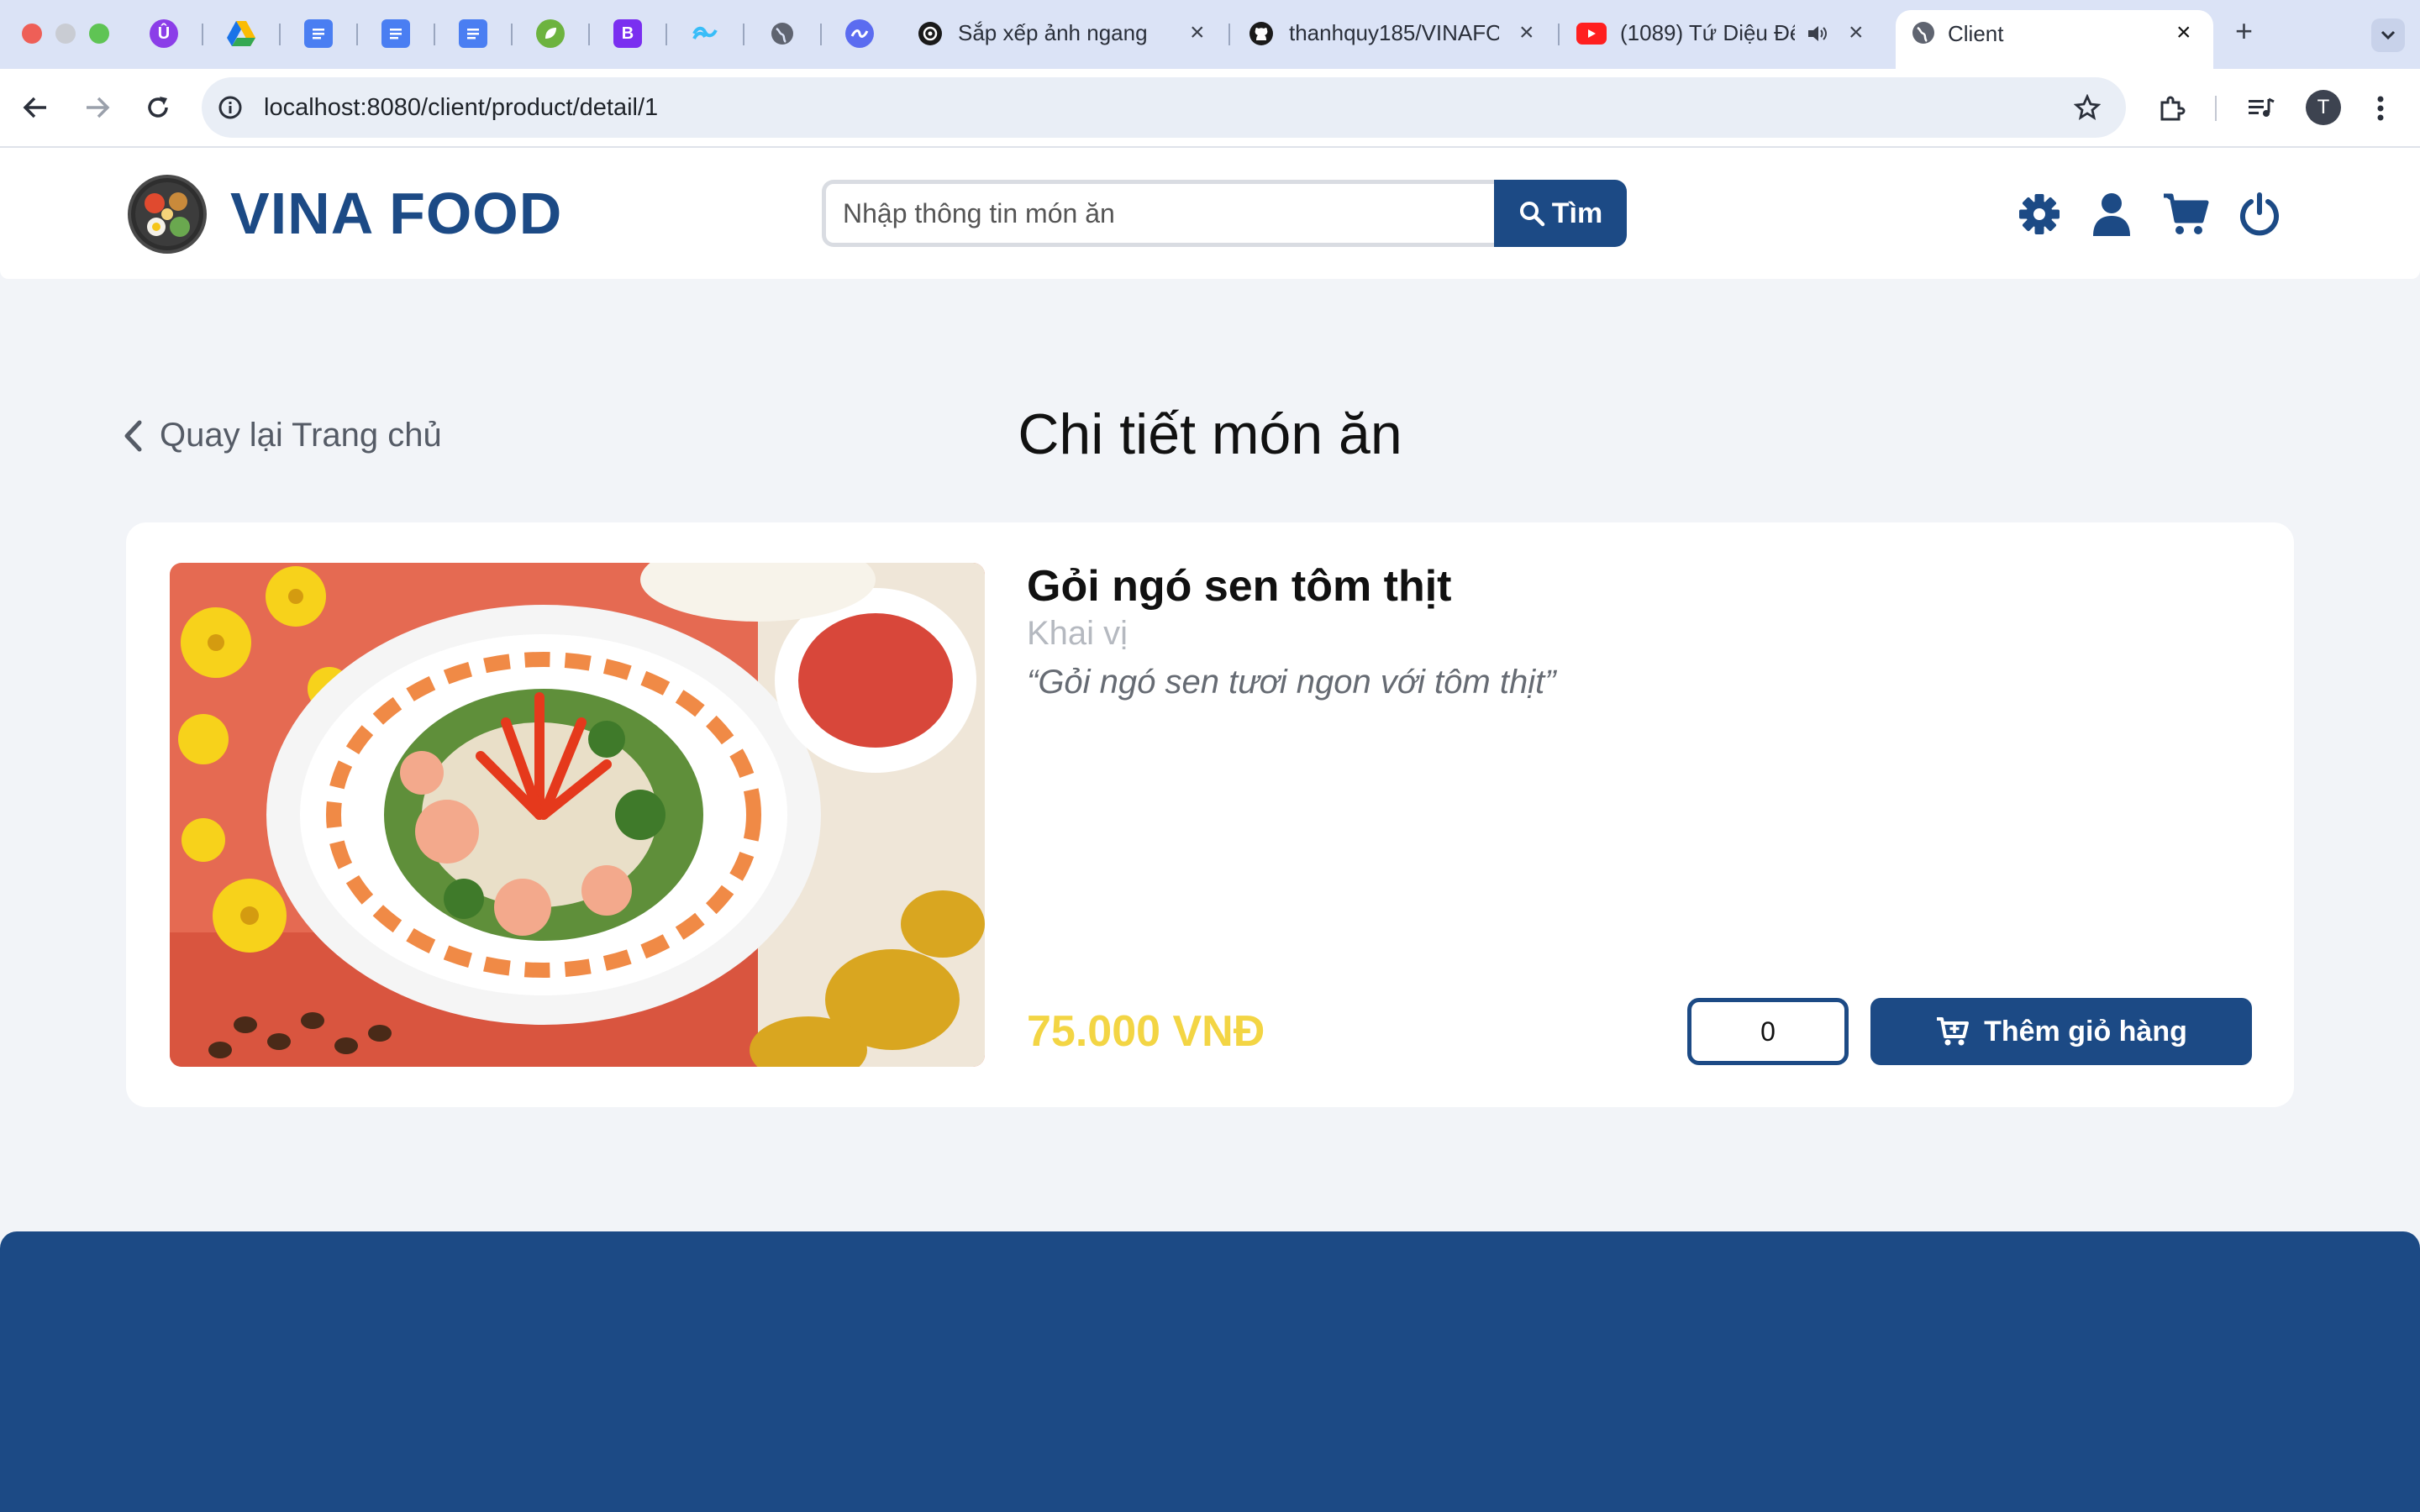 This screenshot has width=2420, height=1512. Describe the element at coordinates (1708, 33) in the screenshot. I see `tab-title: (1089) Tứ Diệu Đế` at that location.